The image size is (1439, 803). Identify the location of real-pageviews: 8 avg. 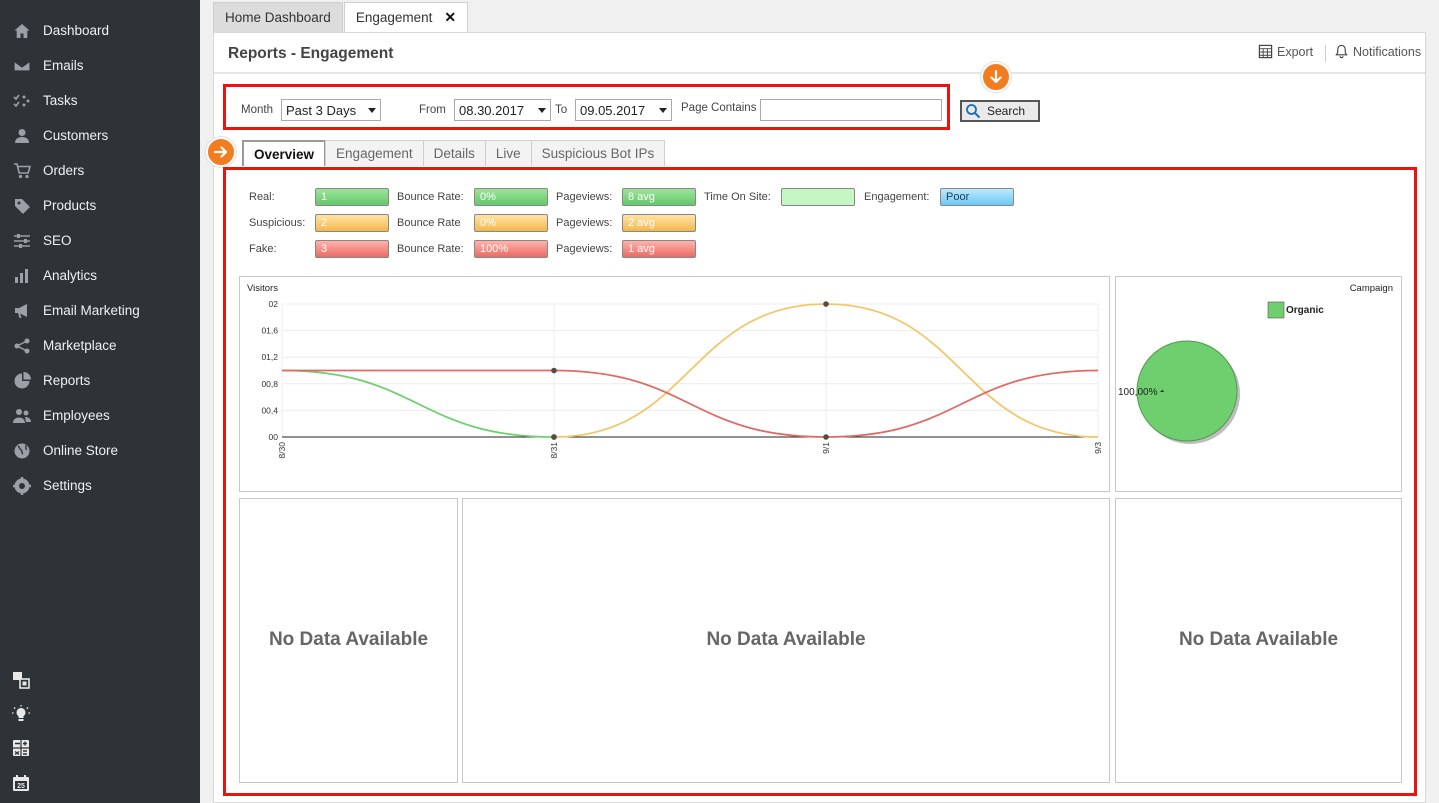
(659, 197).